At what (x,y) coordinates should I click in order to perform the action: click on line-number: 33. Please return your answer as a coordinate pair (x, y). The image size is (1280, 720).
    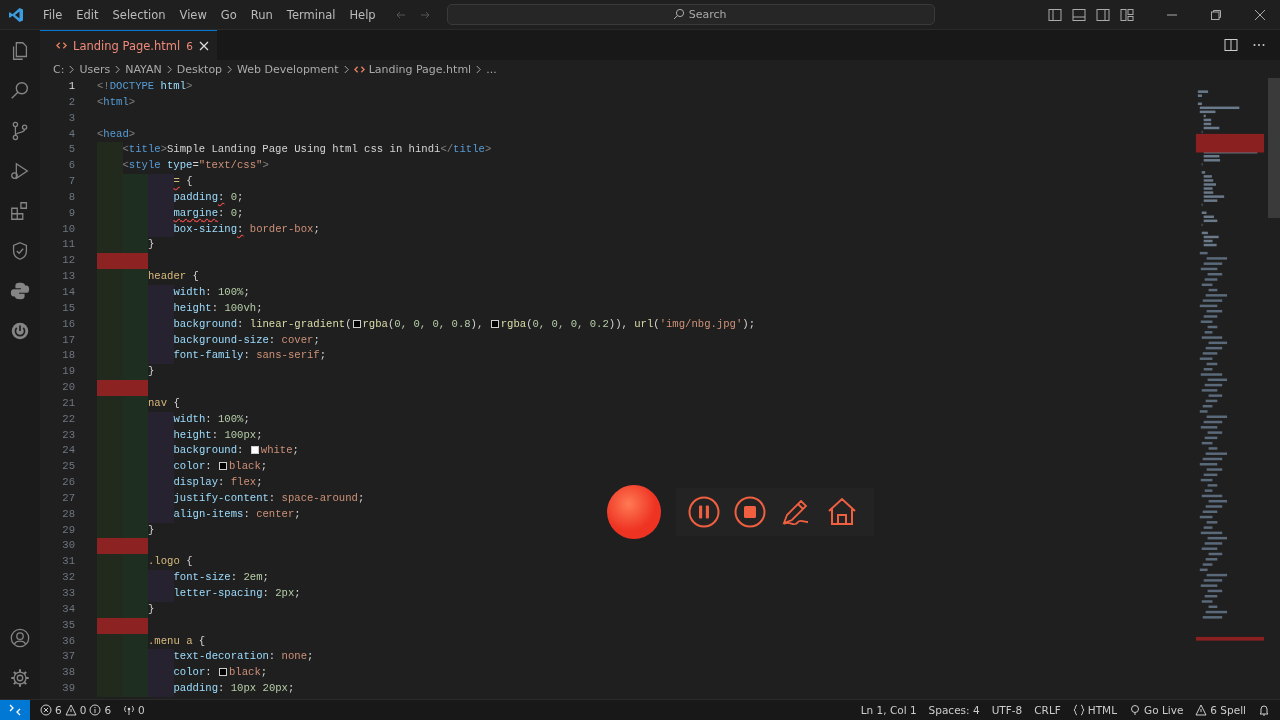
    Looking at the image, I should click on (68, 593).